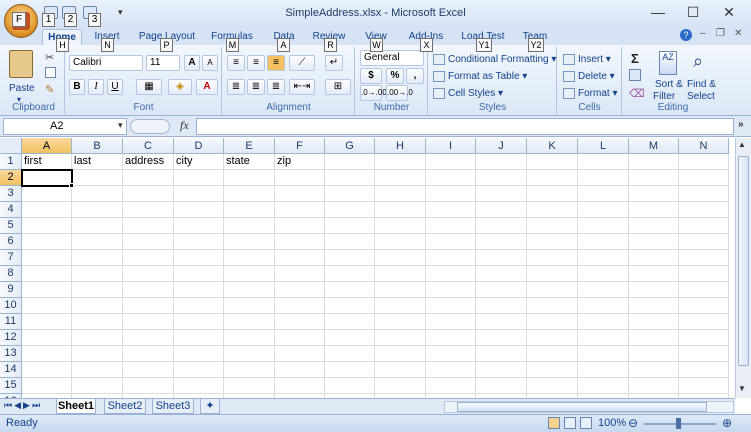 Image resolution: width=751 pixels, height=432 pixels. What do you see at coordinates (97, 386) in the screenshot?
I see `cell-b15` at bounding box center [97, 386].